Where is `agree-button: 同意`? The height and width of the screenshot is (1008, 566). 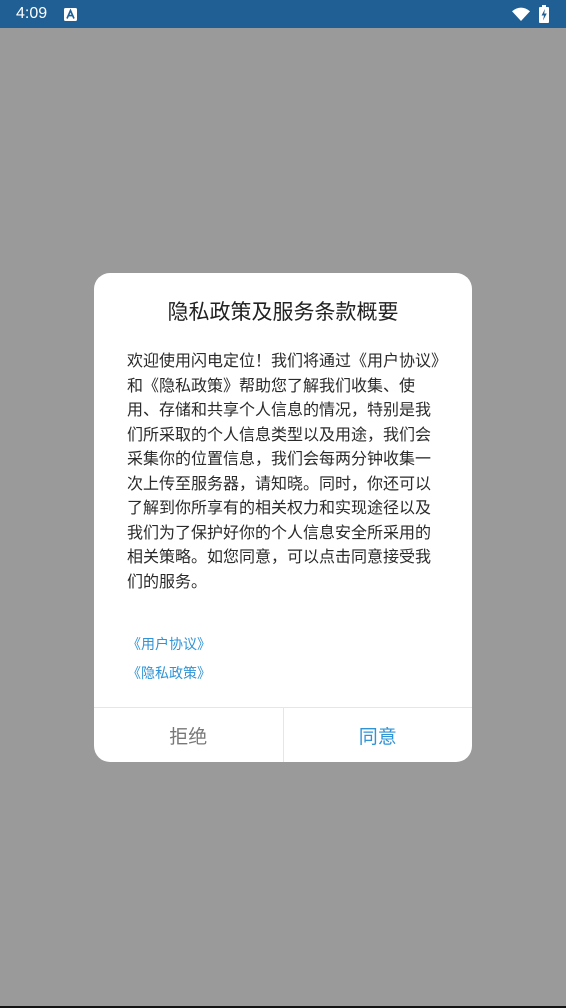
agree-button: 同意 is located at coordinates (378, 735).